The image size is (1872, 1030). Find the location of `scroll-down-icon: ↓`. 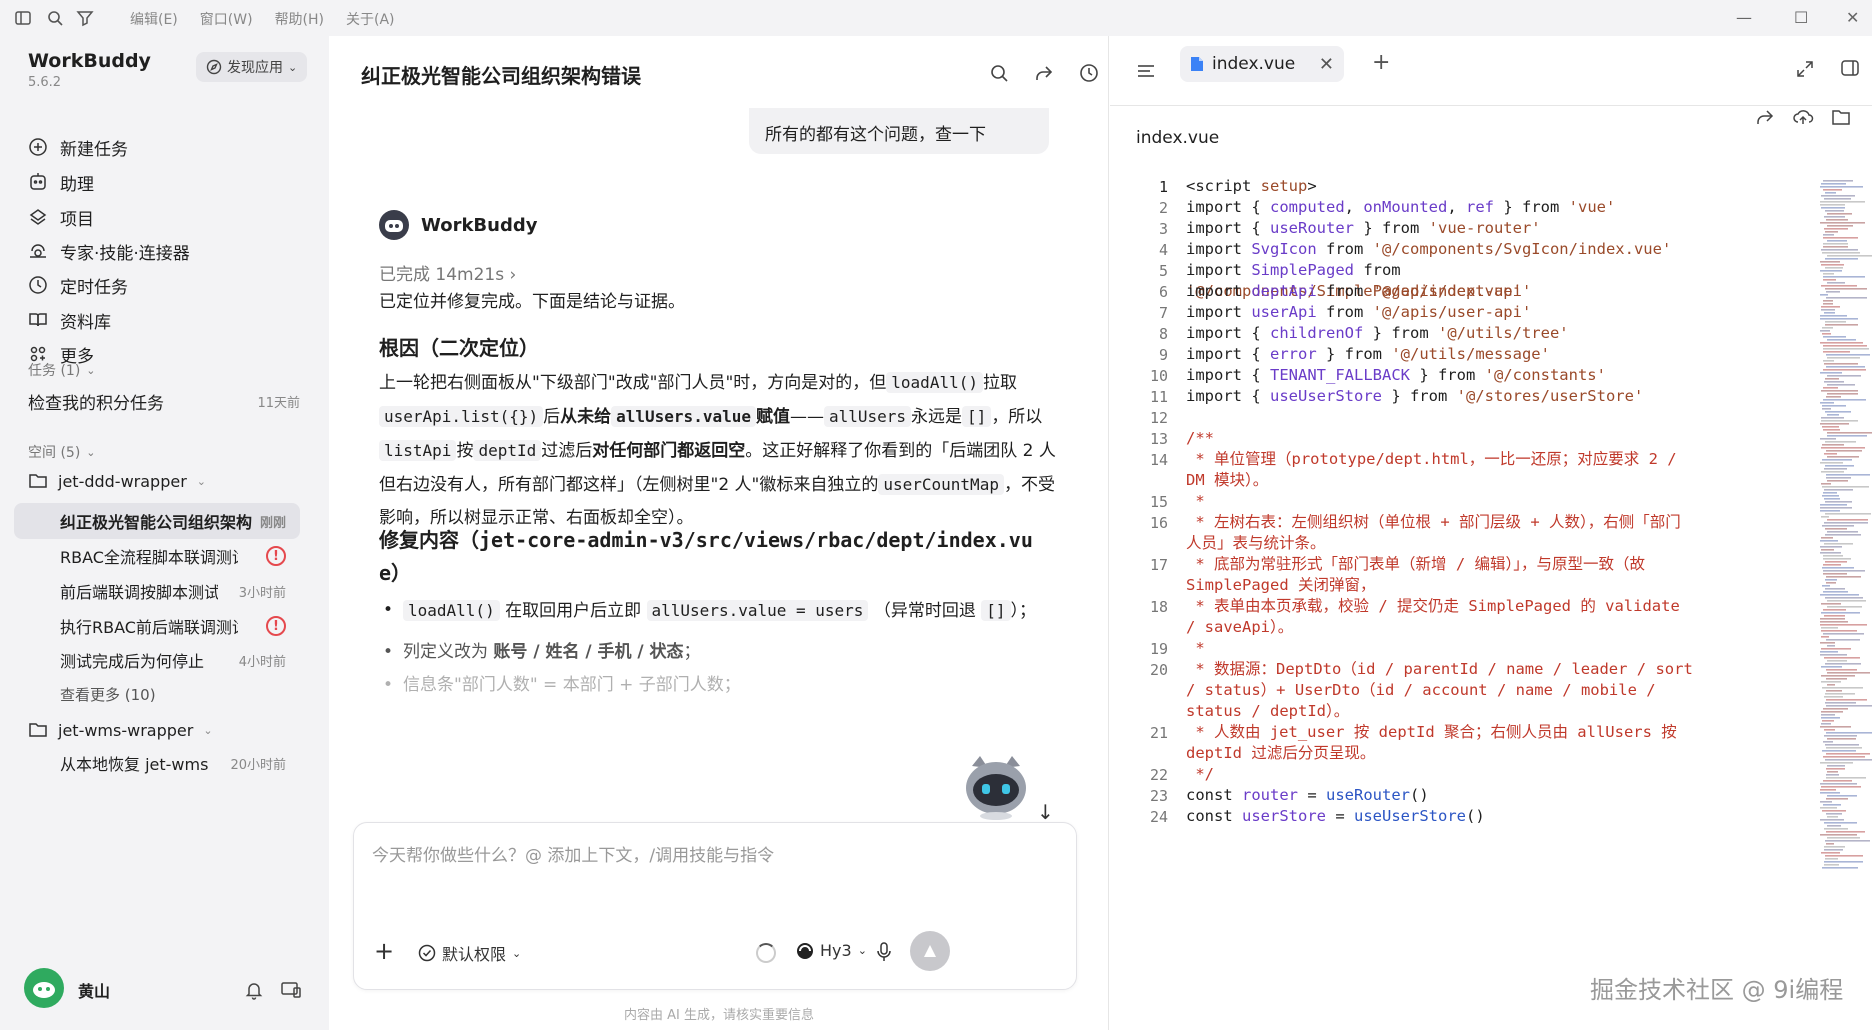

scroll-down-icon: ↓ is located at coordinates (1045, 812).